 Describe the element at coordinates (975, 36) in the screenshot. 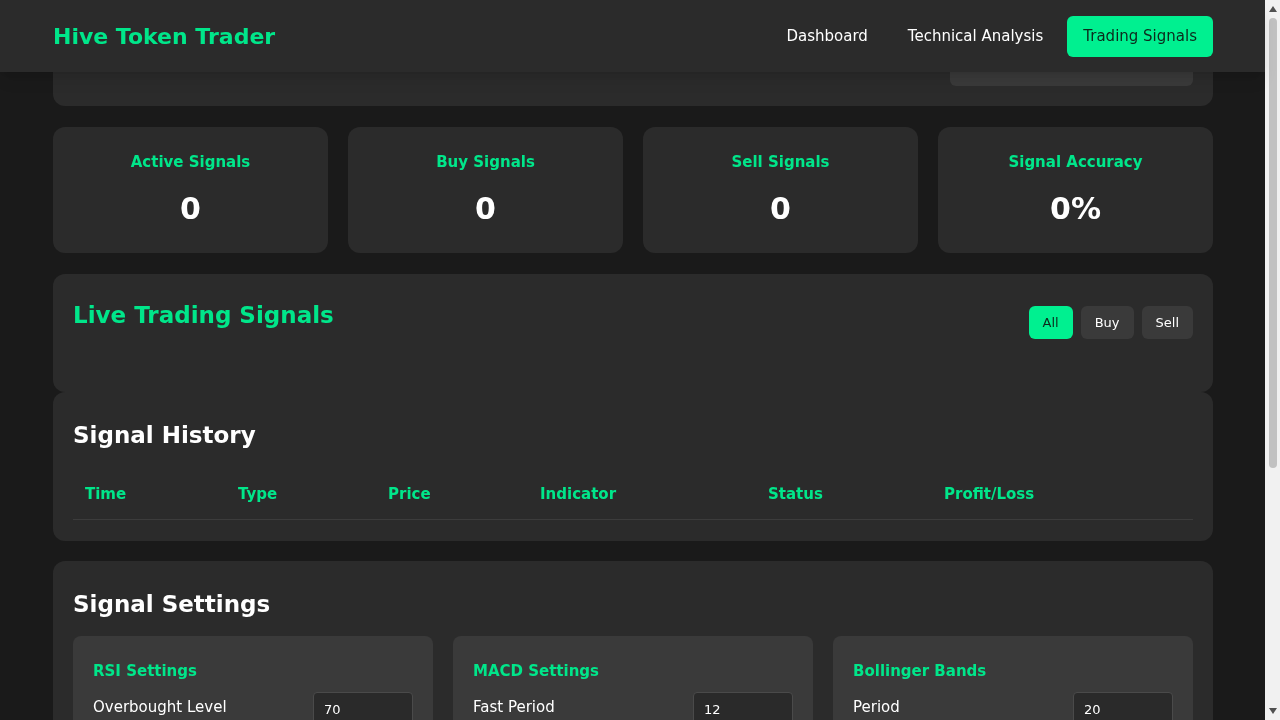

I see `nav-tab: Technical Analysis` at that location.